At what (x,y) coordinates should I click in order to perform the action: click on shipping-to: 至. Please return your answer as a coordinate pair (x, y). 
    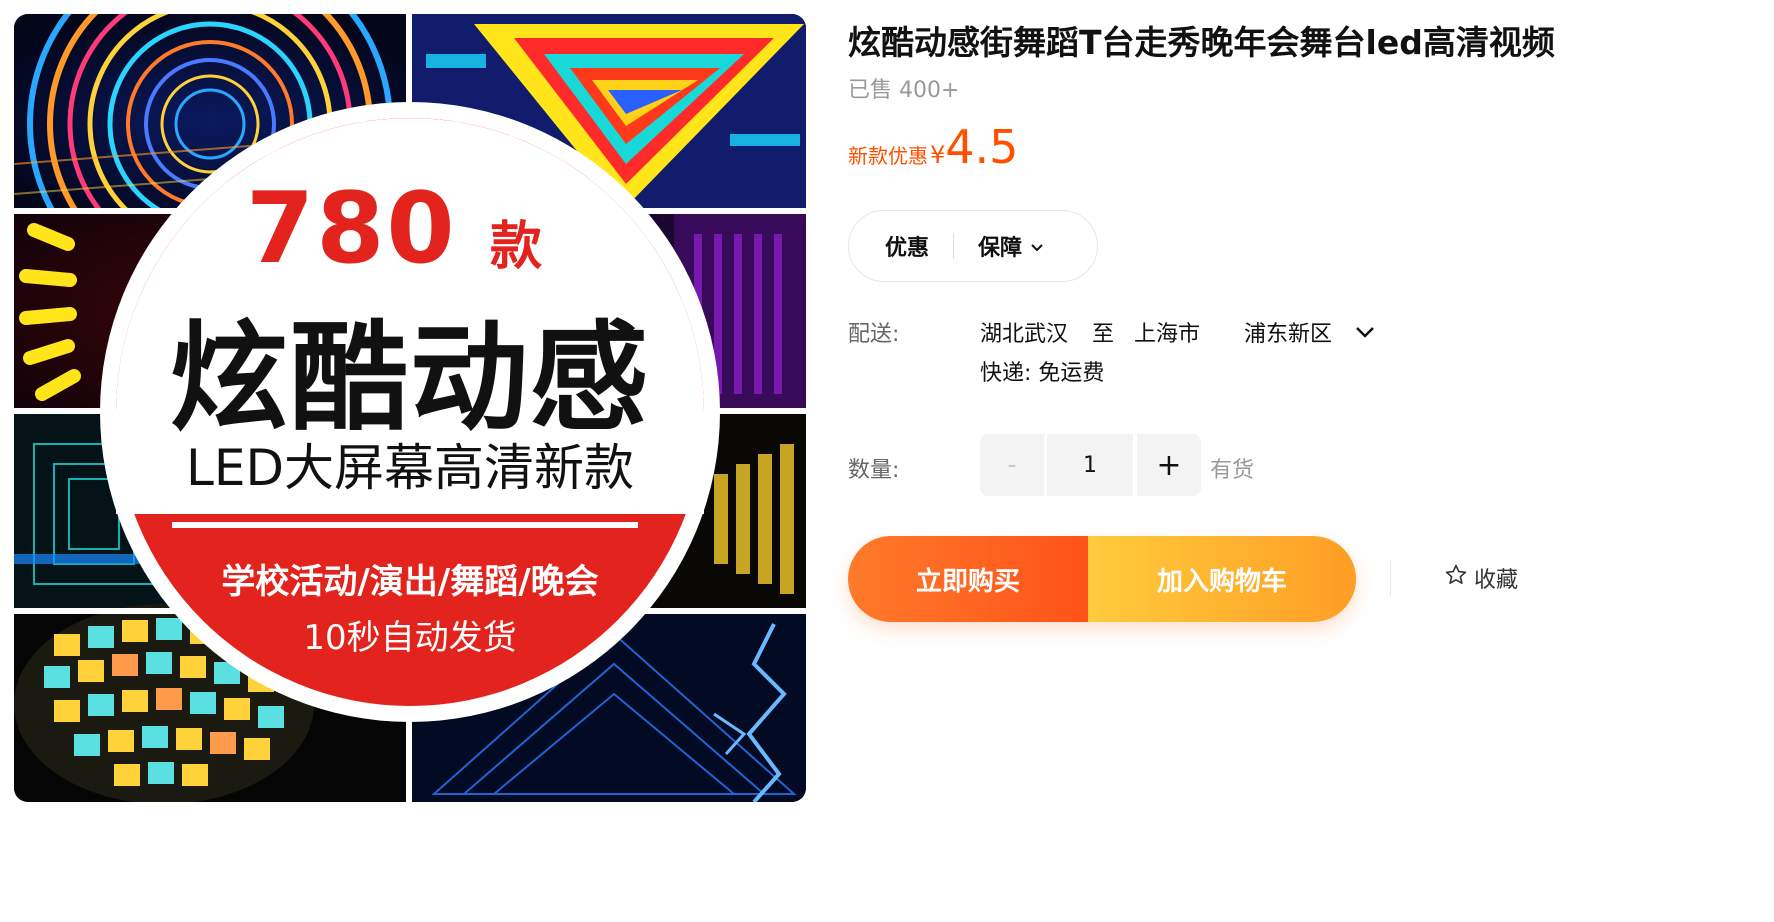
    Looking at the image, I should click on (1103, 334).